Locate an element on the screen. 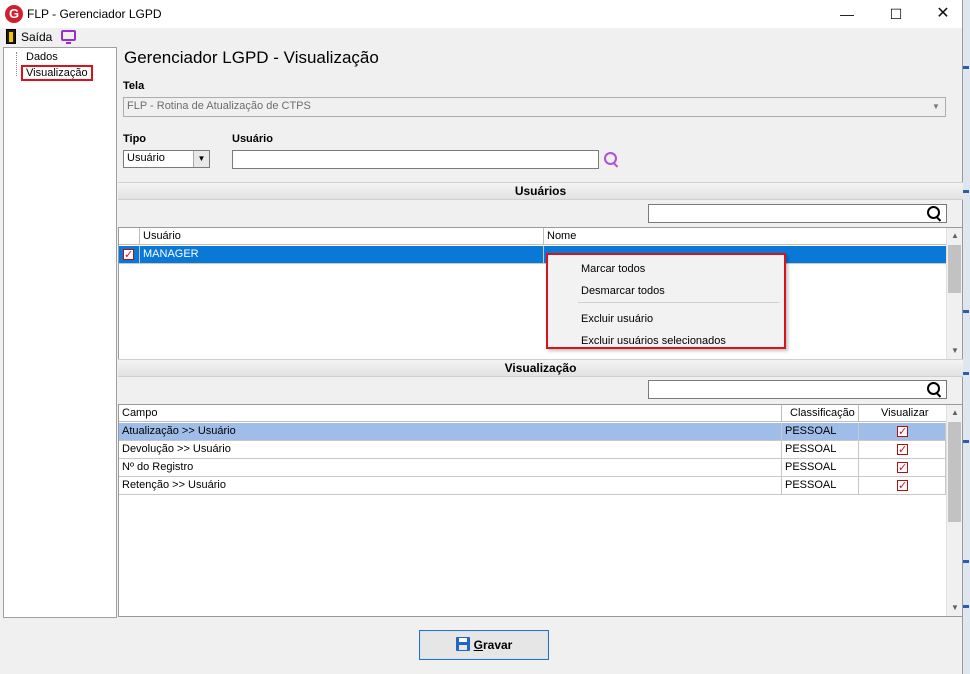 This screenshot has width=970, height=674. monitor-icon is located at coordinates (68, 37).